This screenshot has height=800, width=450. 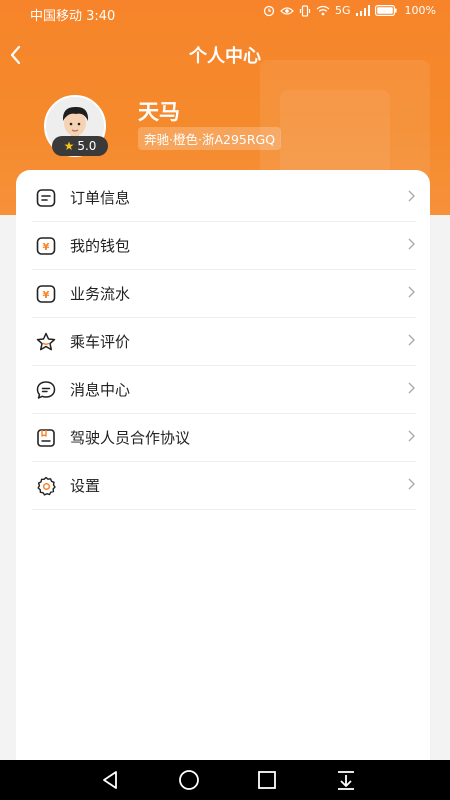 What do you see at coordinates (46, 342) in the screenshot?
I see `star-icon` at bounding box center [46, 342].